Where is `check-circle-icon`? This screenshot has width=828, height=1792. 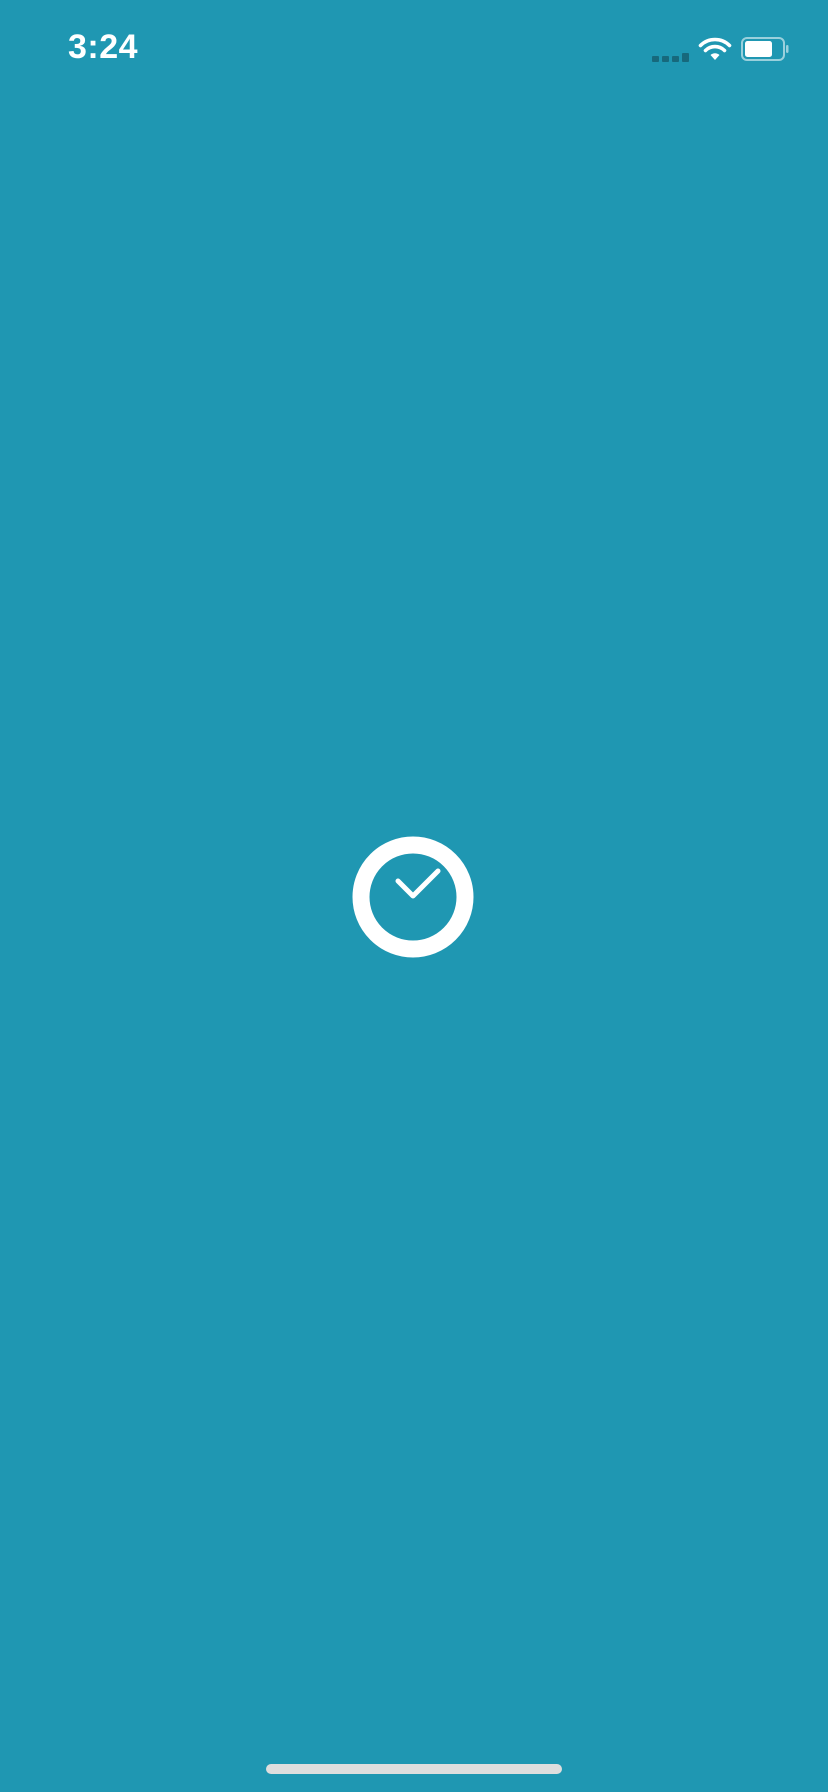
check-circle-icon is located at coordinates (413, 897).